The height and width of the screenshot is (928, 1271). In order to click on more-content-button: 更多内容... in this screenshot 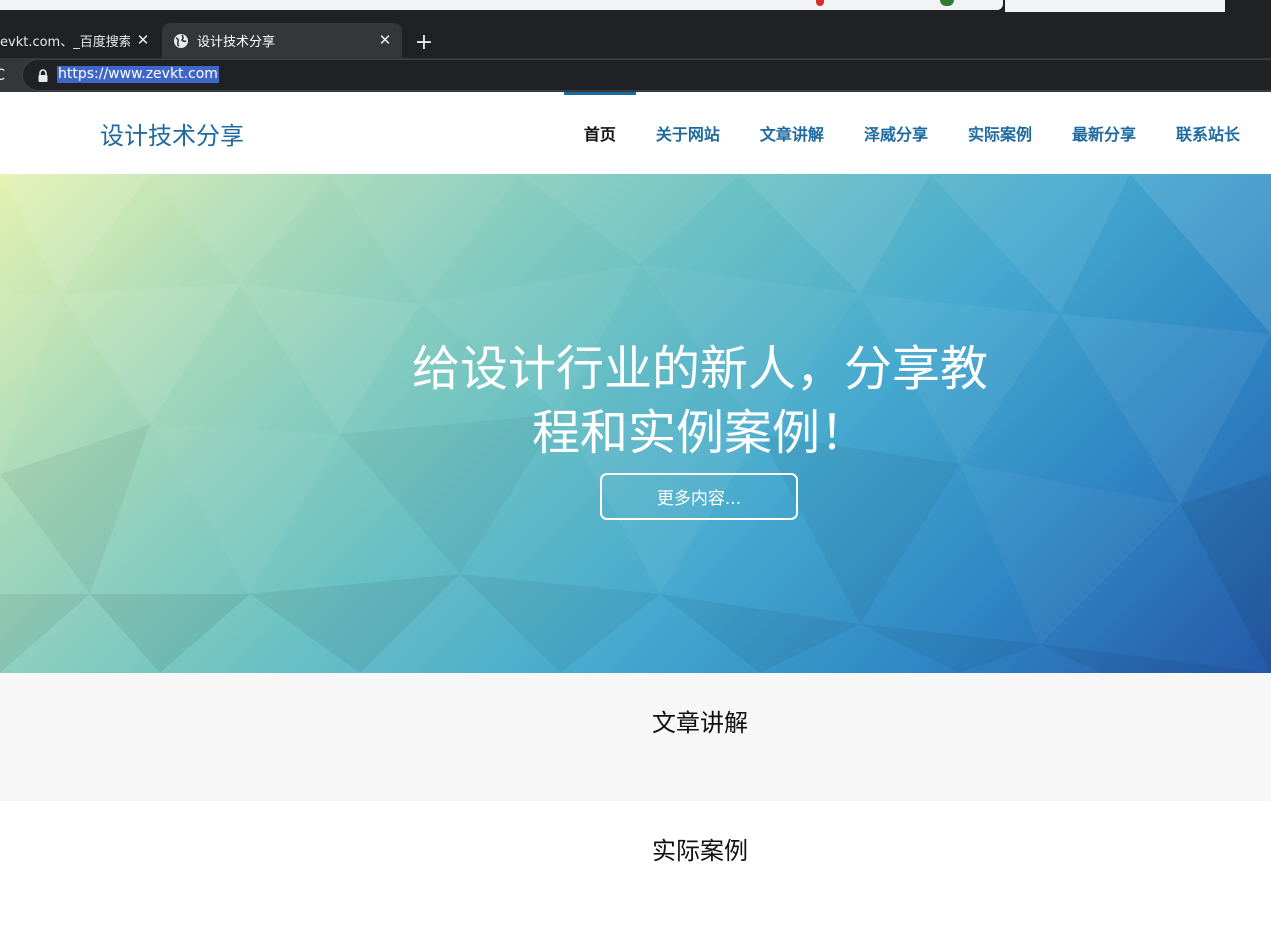, I will do `click(699, 496)`.